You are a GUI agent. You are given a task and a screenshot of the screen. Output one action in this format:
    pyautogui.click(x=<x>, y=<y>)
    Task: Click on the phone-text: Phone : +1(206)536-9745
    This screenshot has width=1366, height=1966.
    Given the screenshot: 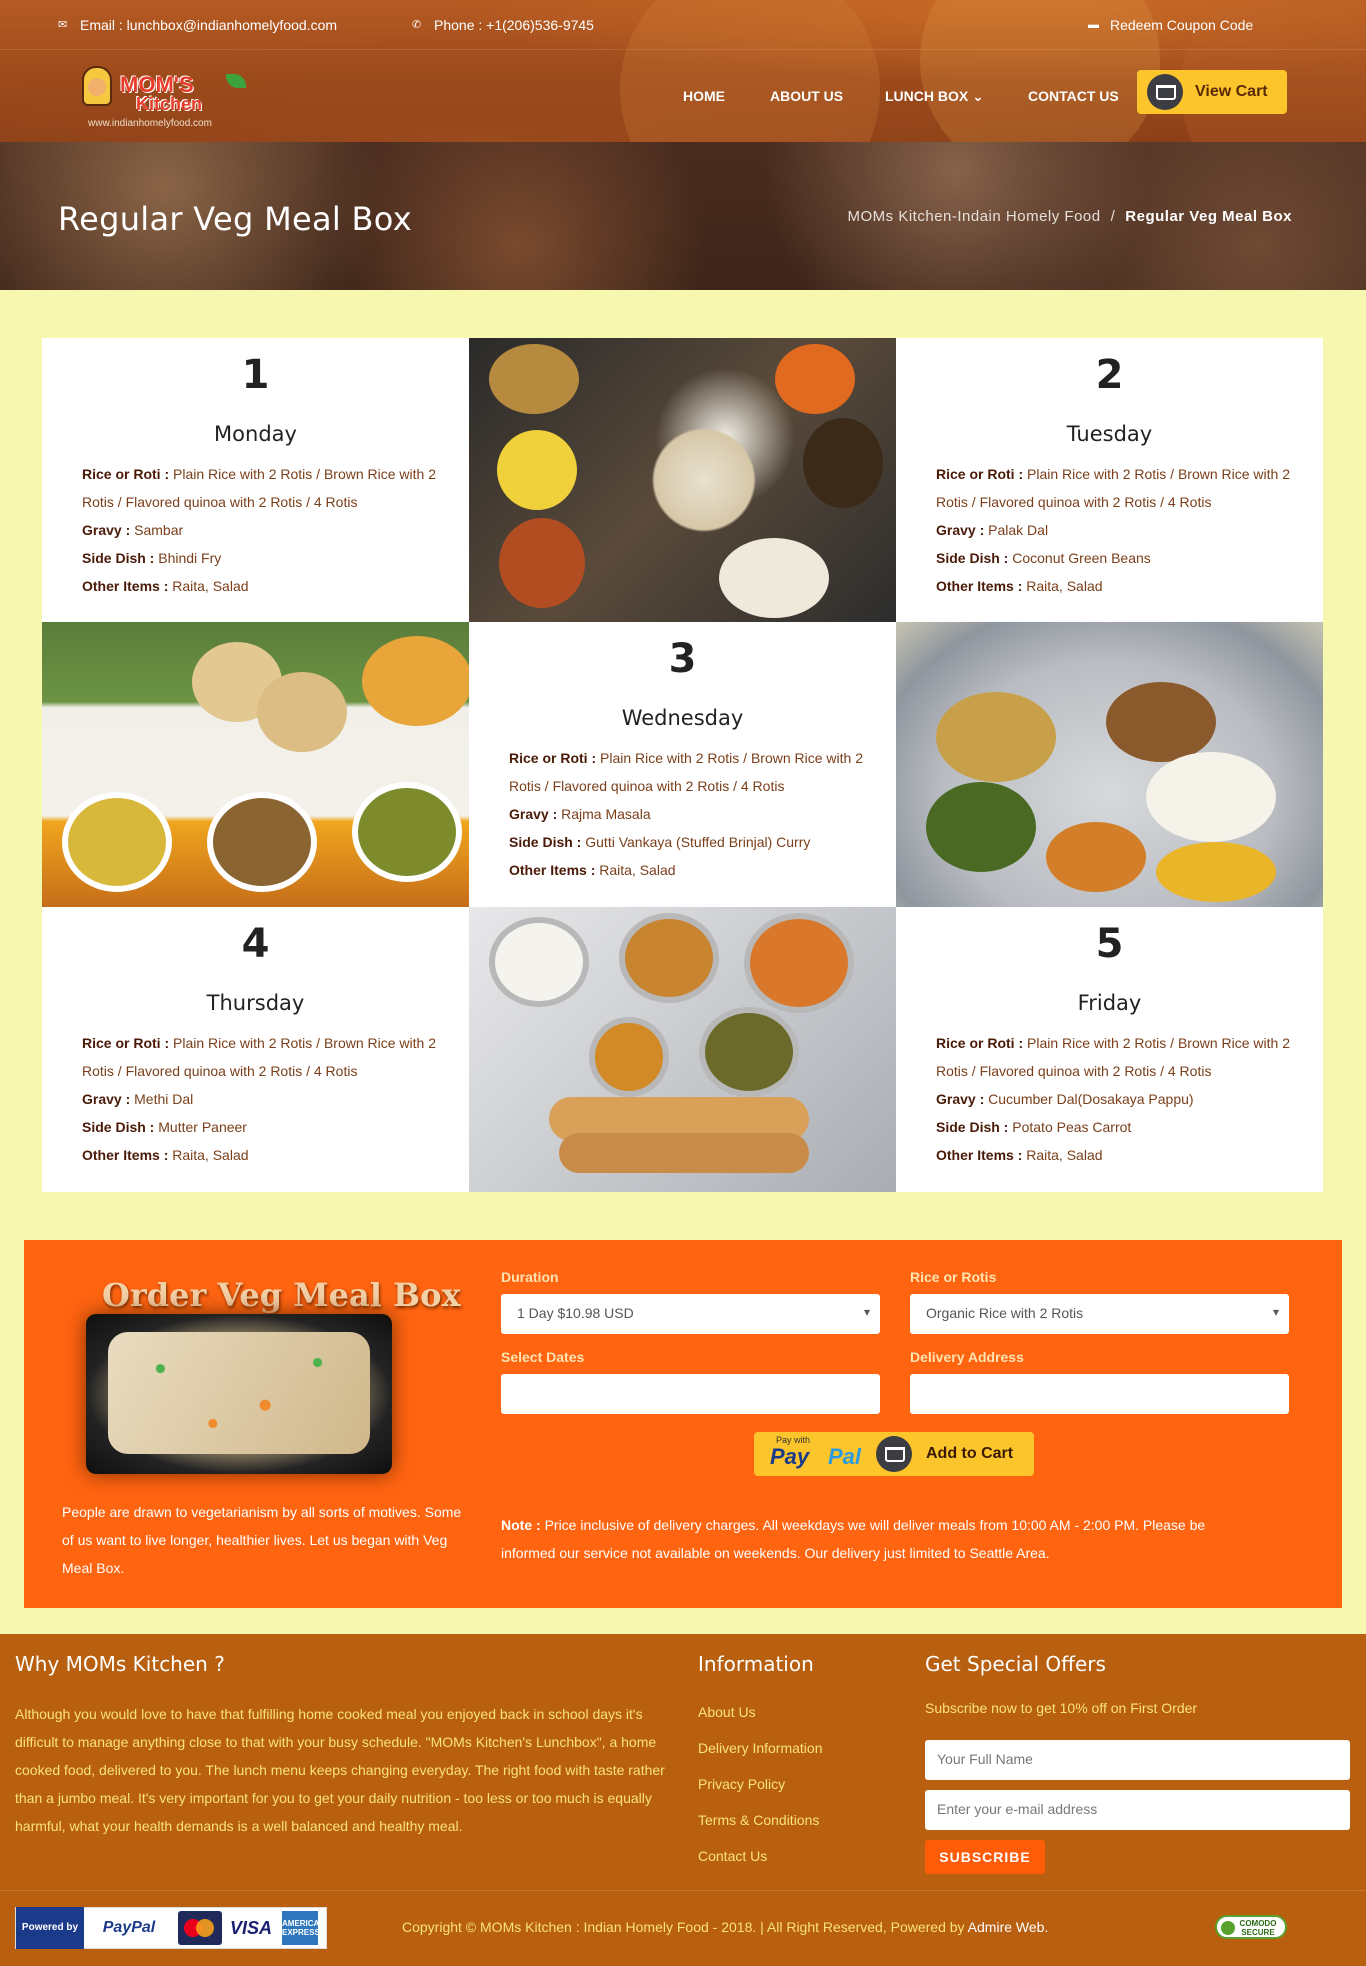 What is the action you would take?
    pyautogui.click(x=514, y=25)
    